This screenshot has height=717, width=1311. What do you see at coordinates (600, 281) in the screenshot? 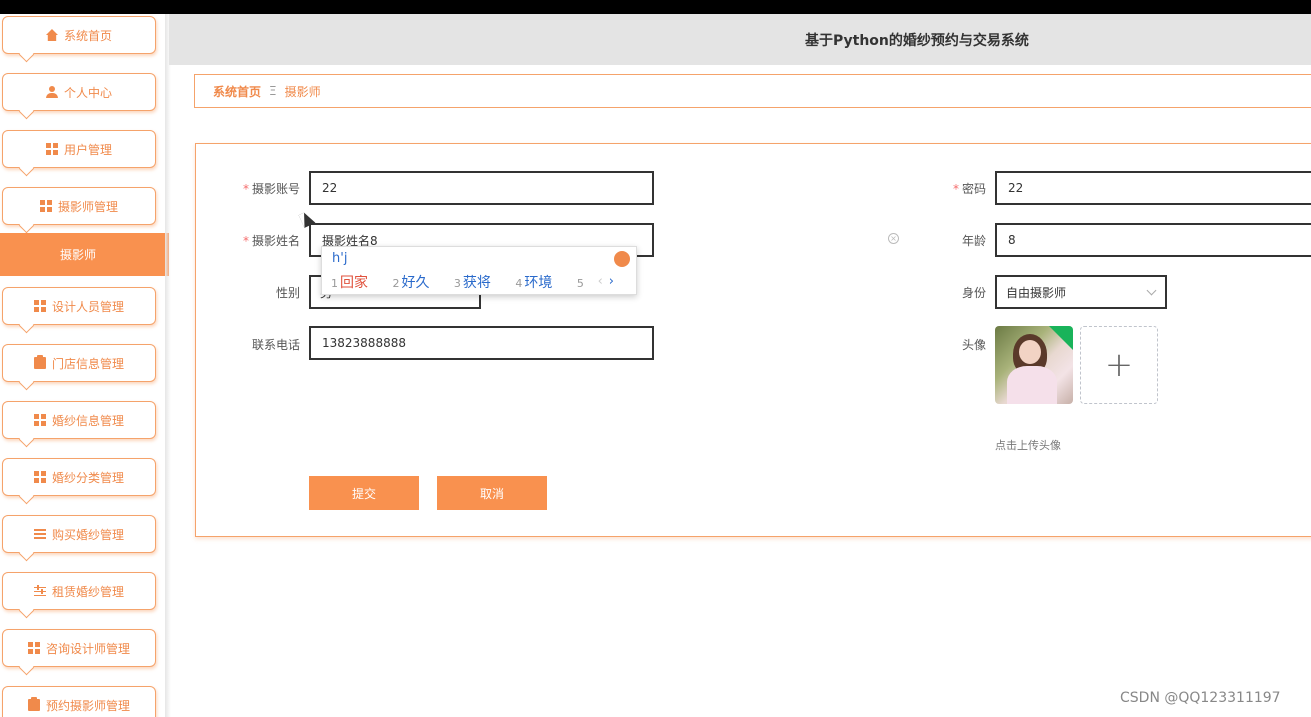
I see `ime-prev-icon: ‹` at bounding box center [600, 281].